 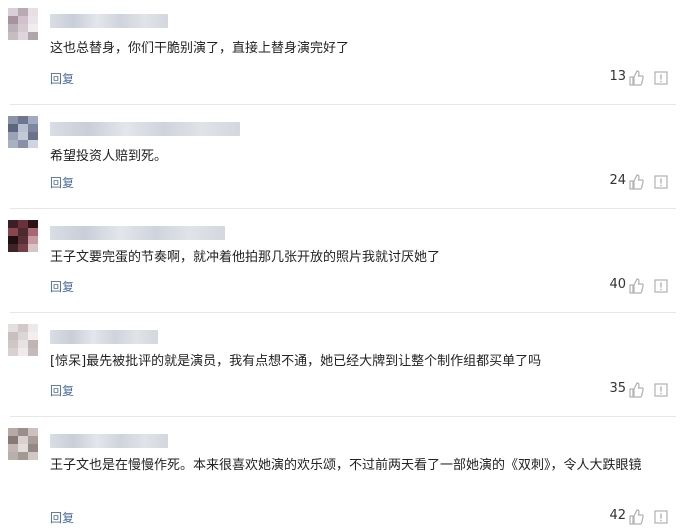 What do you see at coordinates (296, 361) in the screenshot?
I see `comment-text: [惊呆]最先被批评的就是演员，我有点想不通，她已经大牌到让整个制作组都买单了吗` at bounding box center [296, 361].